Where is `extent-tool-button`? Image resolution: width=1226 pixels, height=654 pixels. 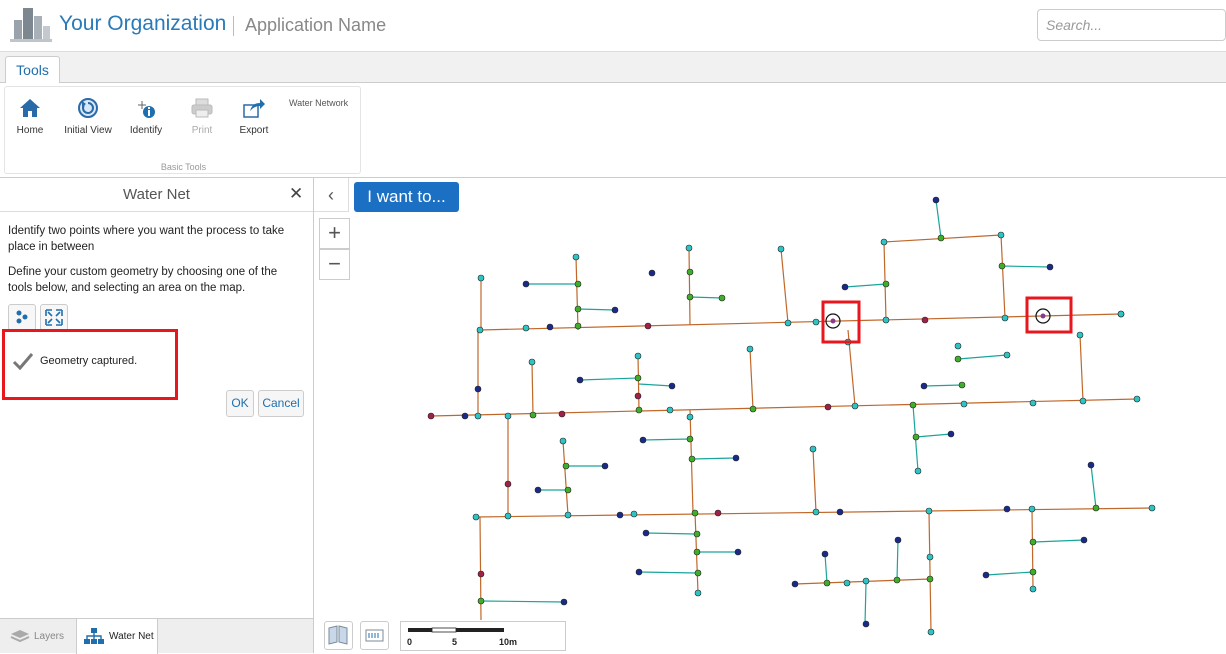 extent-tool-button is located at coordinates (54, 317).